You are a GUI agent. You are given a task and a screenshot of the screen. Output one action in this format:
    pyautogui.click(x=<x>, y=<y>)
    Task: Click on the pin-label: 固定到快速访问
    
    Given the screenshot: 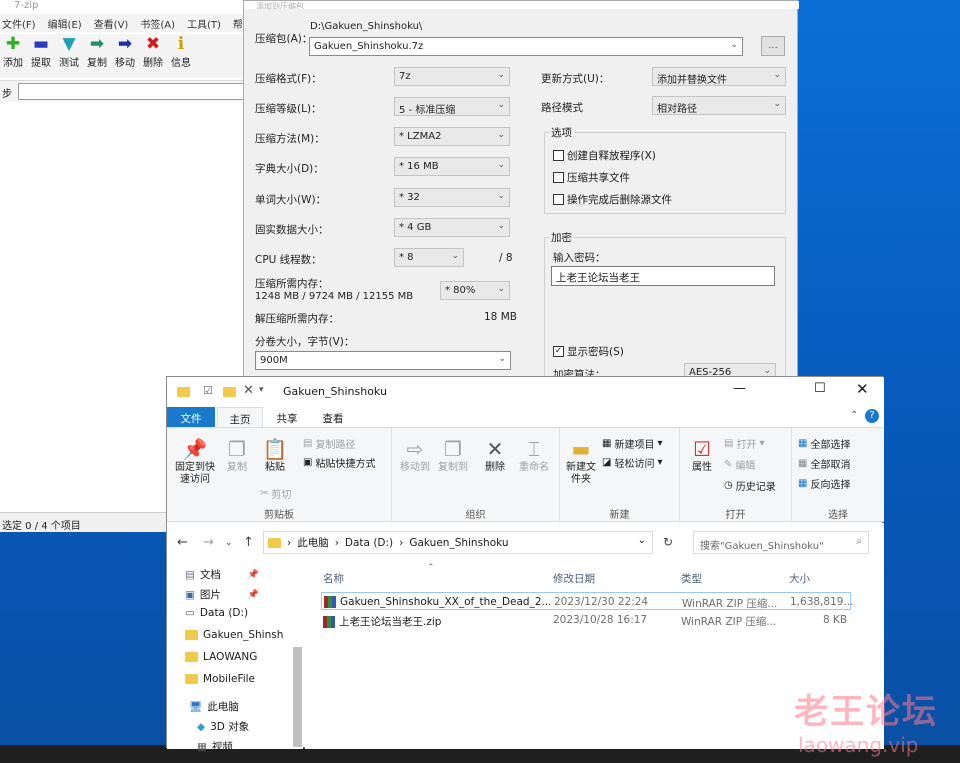 What is the action you would take?
    pyautogui.click(x=195, y=473)
    